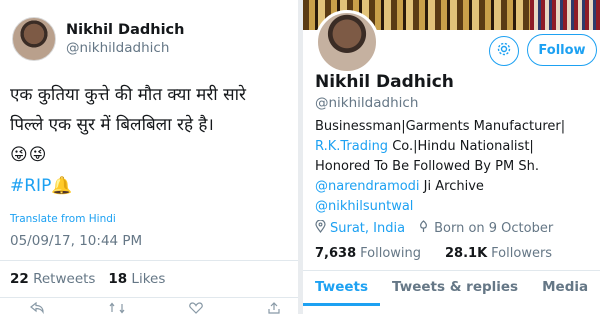  I want to click on following-label: Following, so click(390, 253).